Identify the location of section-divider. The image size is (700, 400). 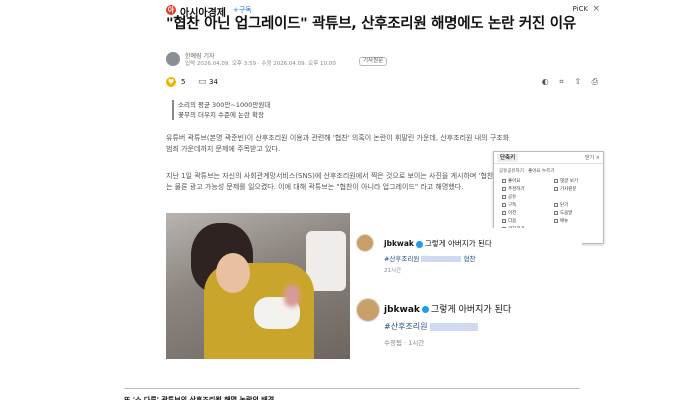
(352, 388).